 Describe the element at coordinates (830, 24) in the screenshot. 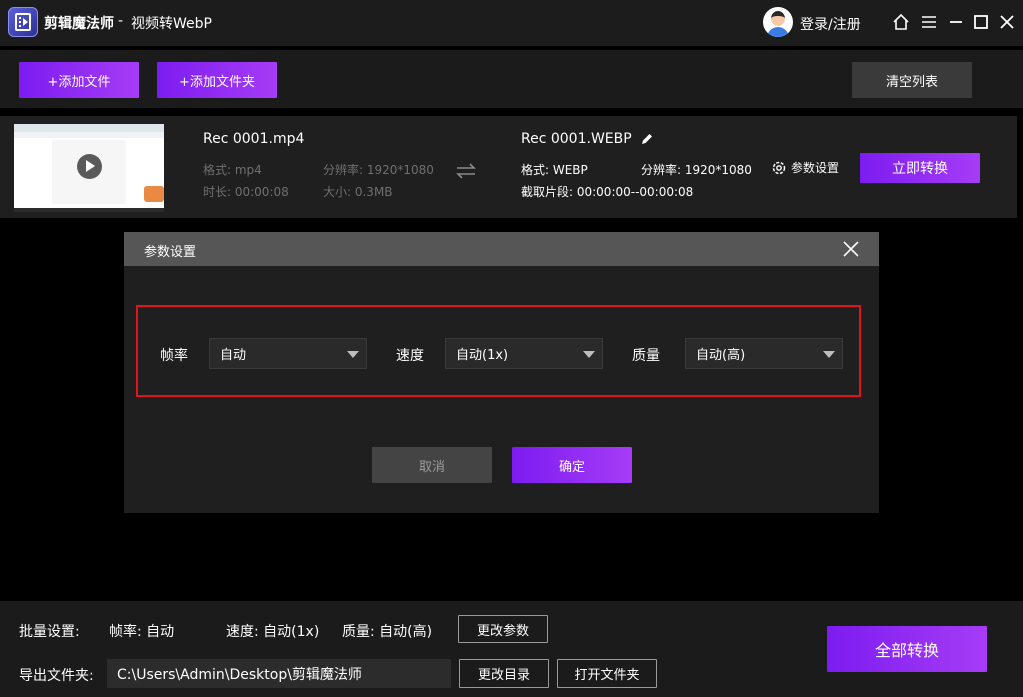

I see `login-register-link: 登录/注册` at that location.